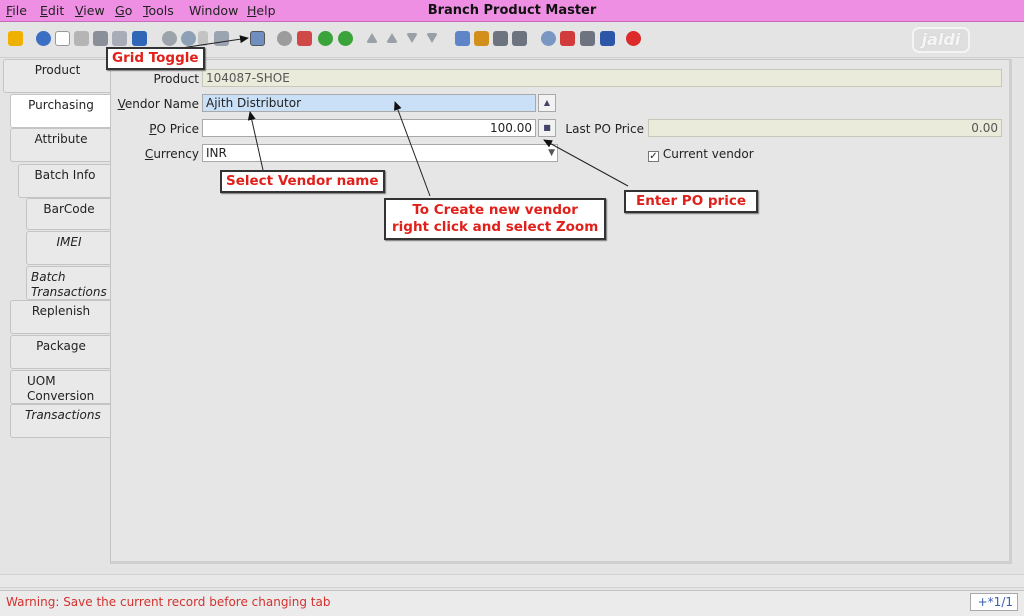 This screenshot has width=1024, height=616. I want to click on separator, so click(512, 581).